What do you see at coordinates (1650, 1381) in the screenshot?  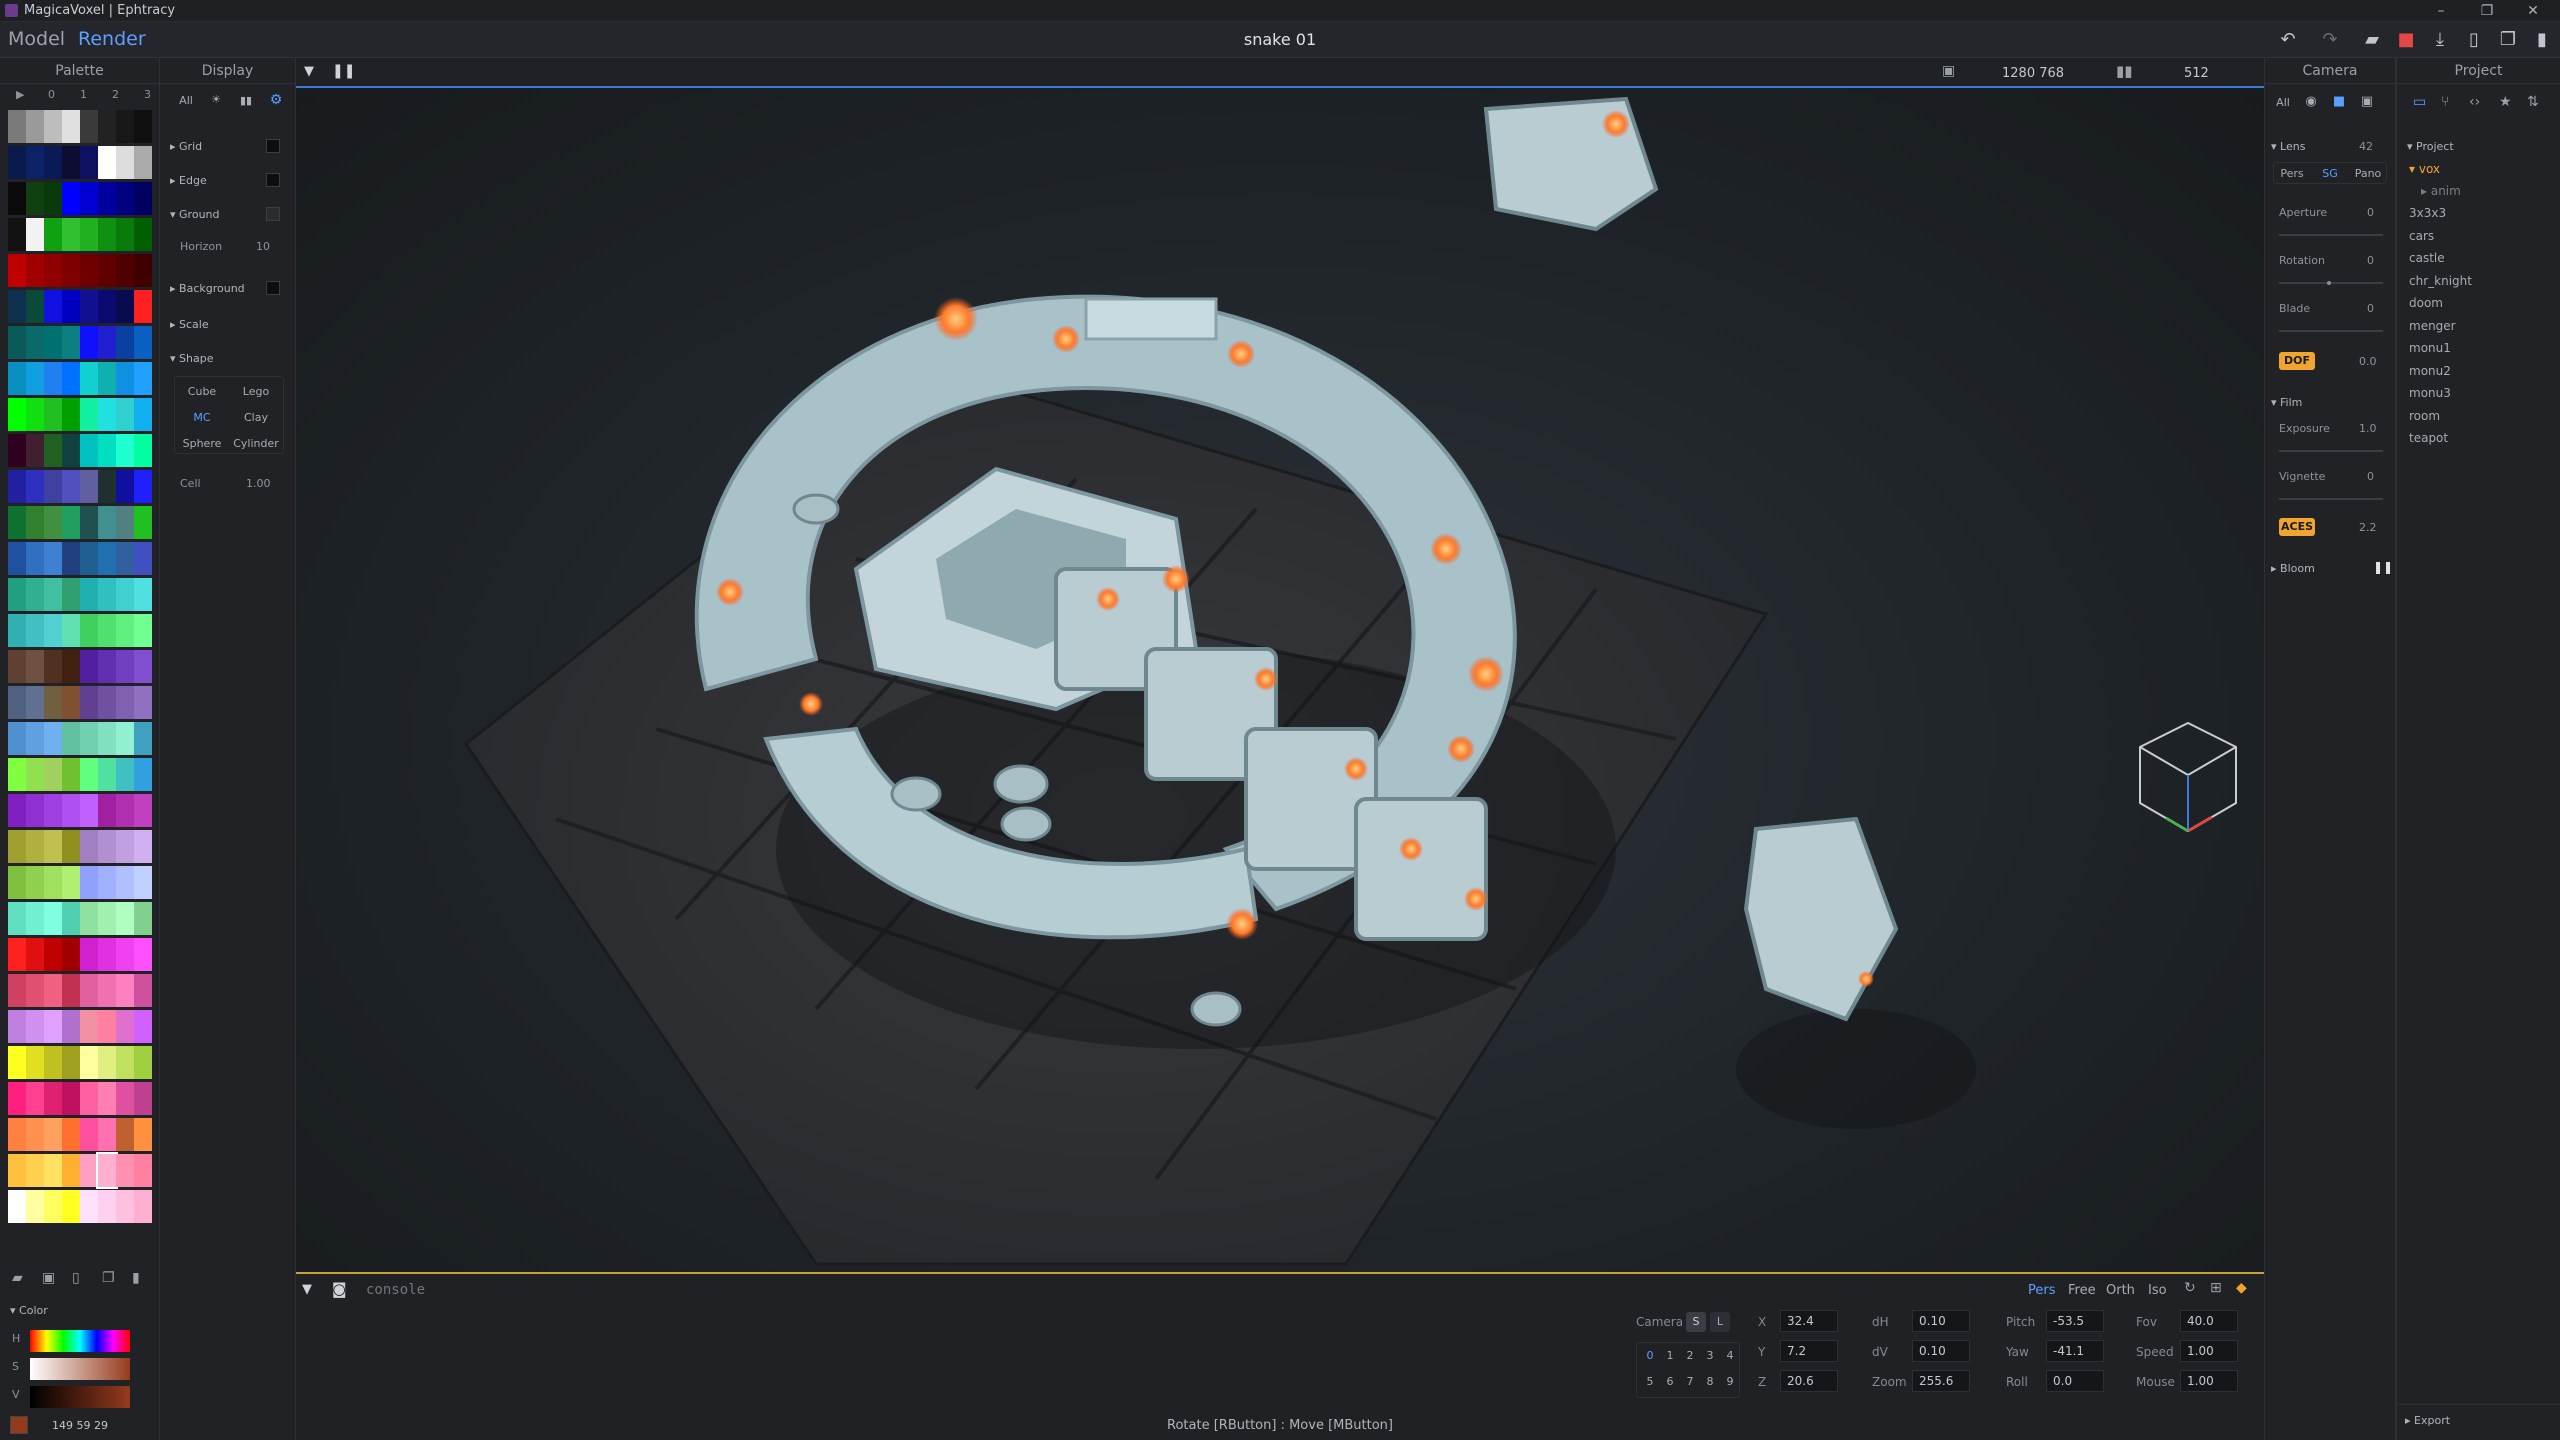 I see `camera-slot-5: 5` at bounding box center [1650, 1381].